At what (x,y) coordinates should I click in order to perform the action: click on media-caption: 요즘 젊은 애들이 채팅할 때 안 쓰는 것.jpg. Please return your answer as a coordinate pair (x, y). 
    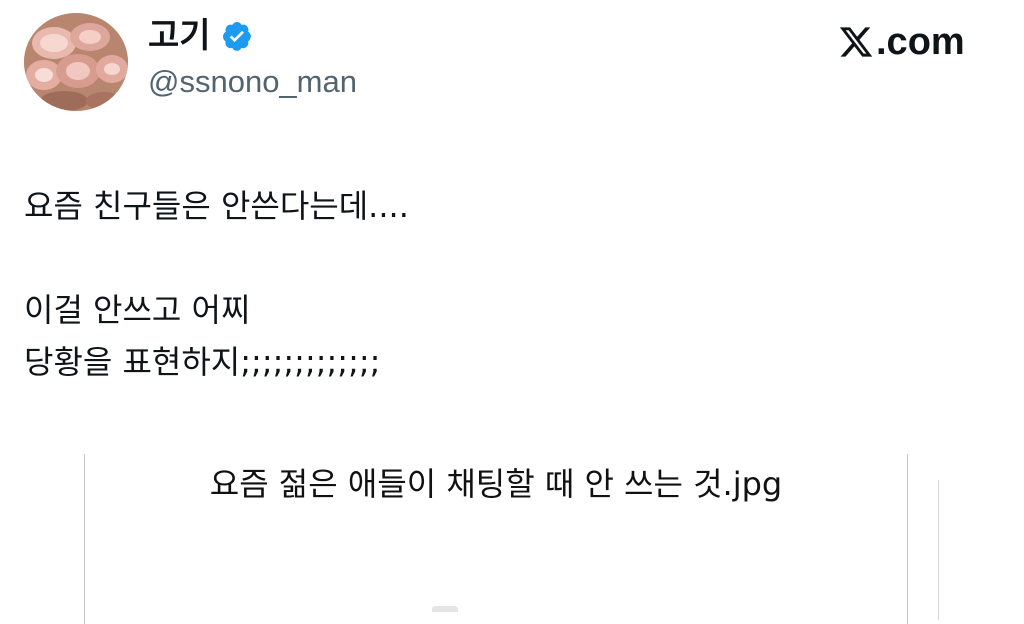
    Looking at the image, I should click on (496, 484).